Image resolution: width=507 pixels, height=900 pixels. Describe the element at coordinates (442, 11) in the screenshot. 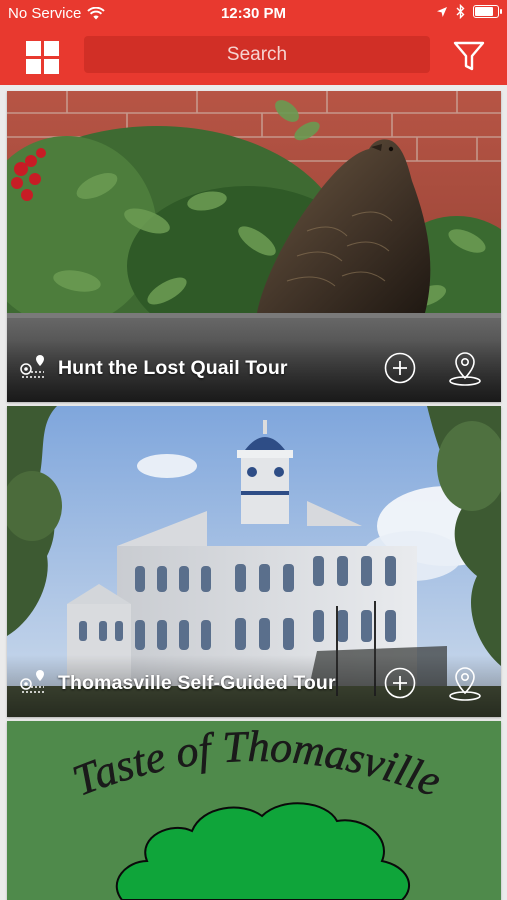

I see `location-arrow-icon` at that location.